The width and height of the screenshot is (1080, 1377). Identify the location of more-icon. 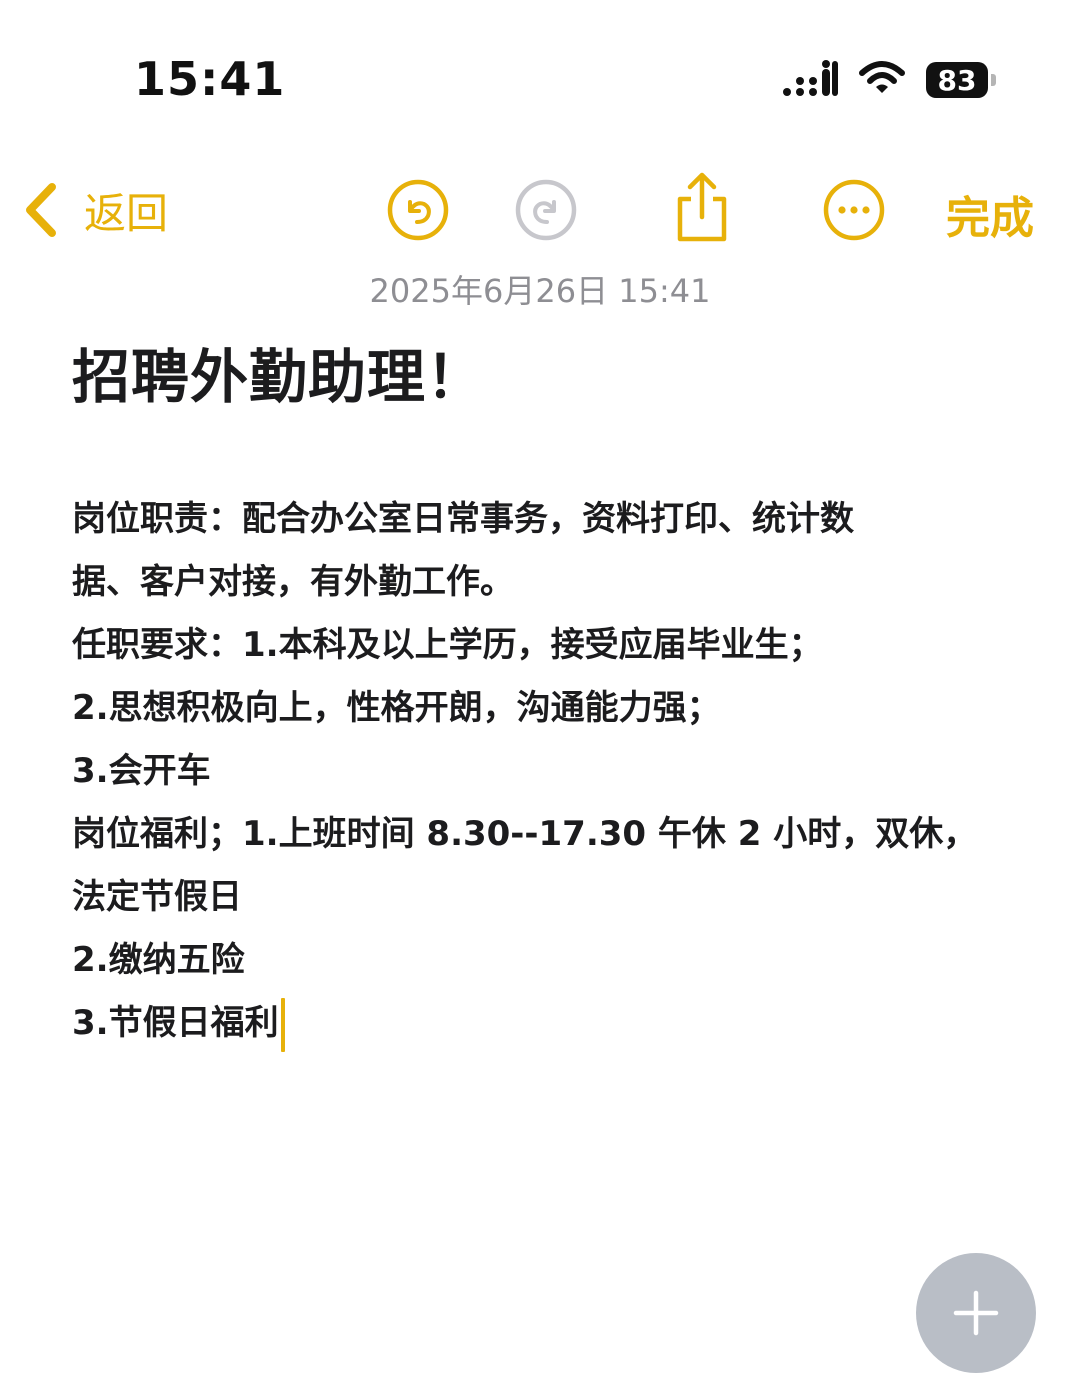
(854, 210).